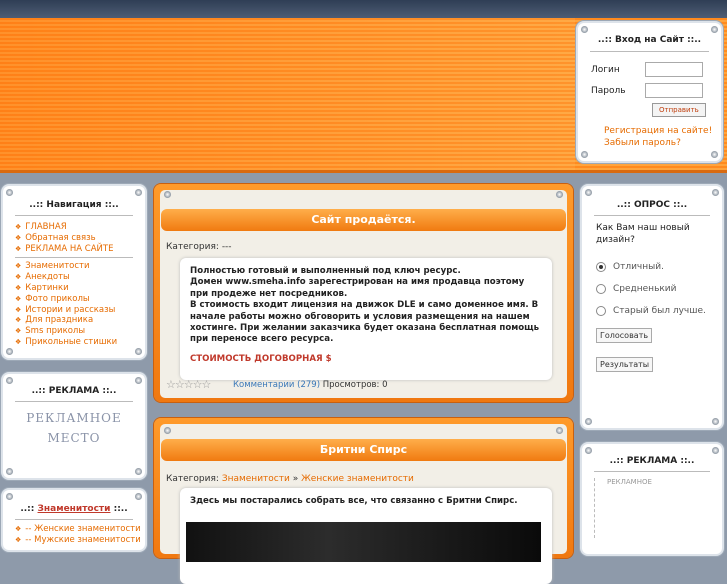 The image size is (727, 584). I want to click on poll-option-label: Старый был лучше., so click(659, 311).